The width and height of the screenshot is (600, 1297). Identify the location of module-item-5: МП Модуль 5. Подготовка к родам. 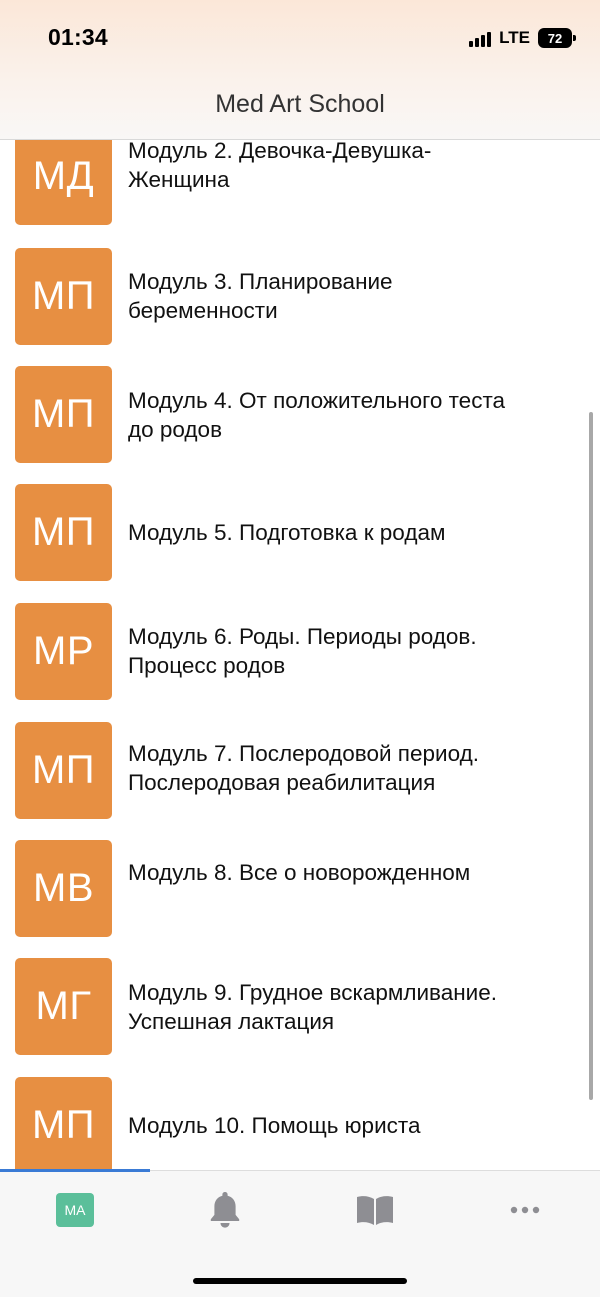
(300, 533).